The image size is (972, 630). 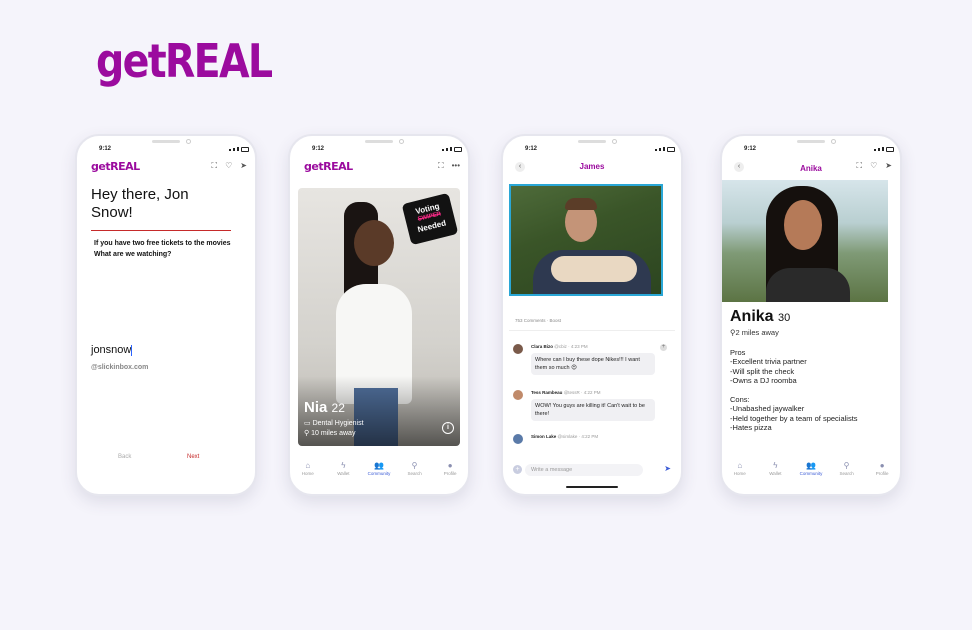 What do you see at coordinates (307, 423) in the screenshot?
I see `briefcase-icon: ▭` at bounding box center [307, 423].